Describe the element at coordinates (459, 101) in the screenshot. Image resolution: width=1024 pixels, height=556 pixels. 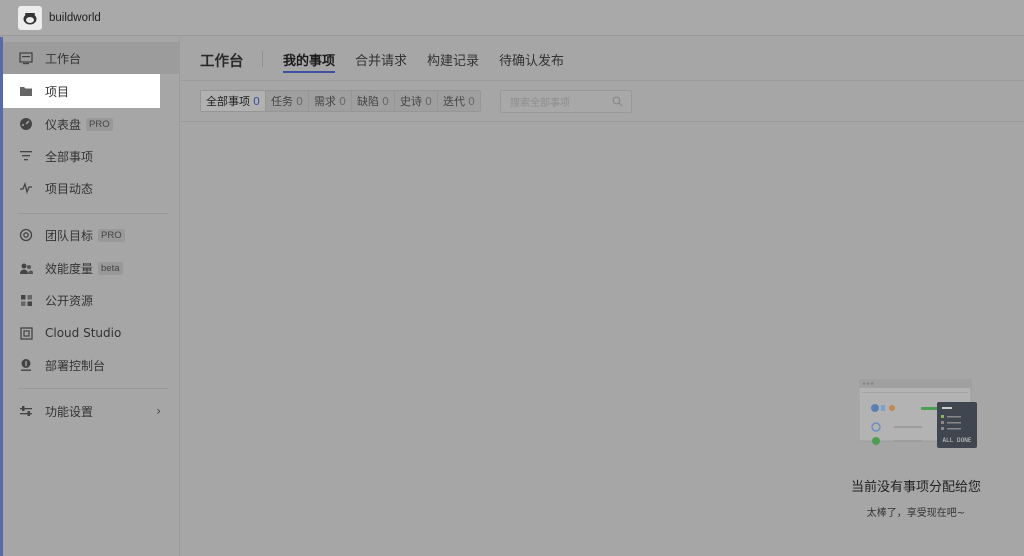
I see `filter-iterations: 迭代 0` at that location.